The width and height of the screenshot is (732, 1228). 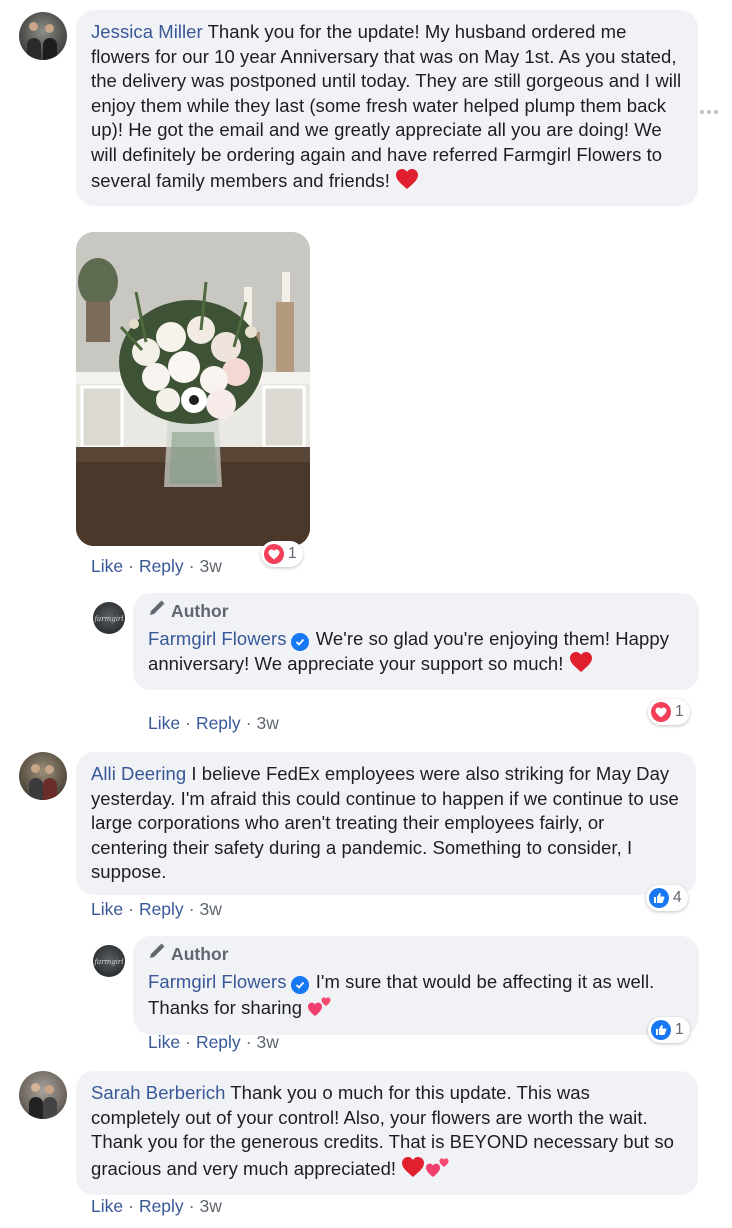 What do you see at coordinates (193, 389) in the screenshot?
I see `attached-photo` at bounding box center [193, 389].